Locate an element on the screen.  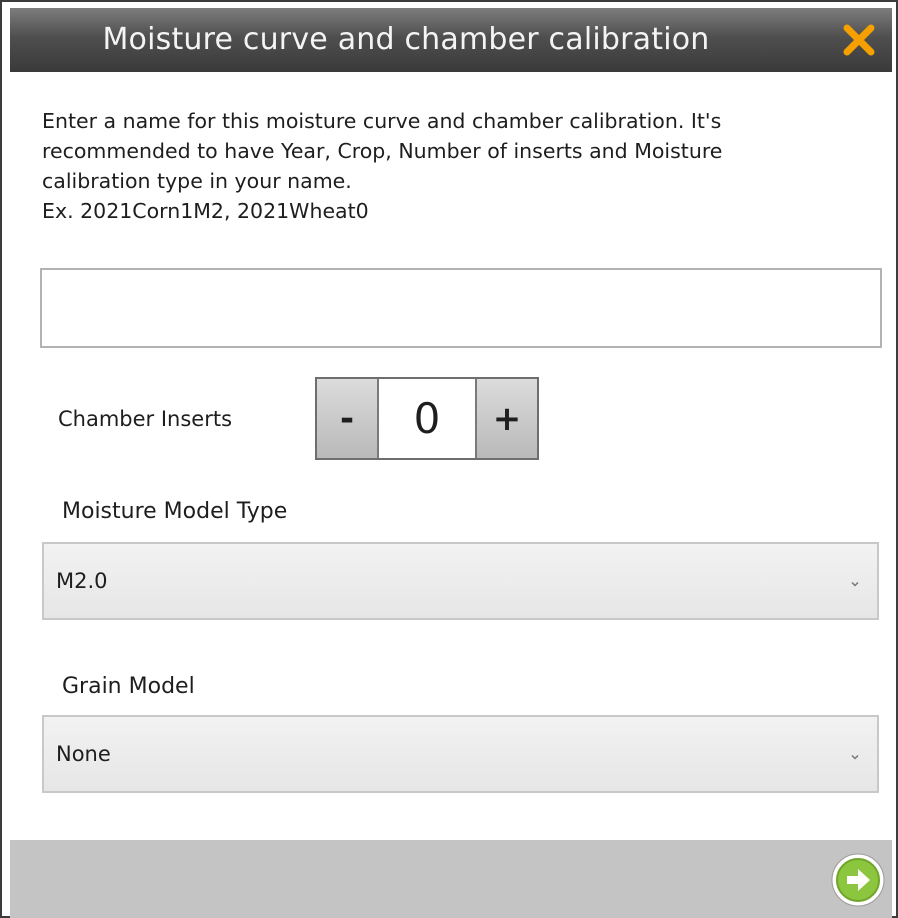
increment-button: + is located at coordinates (506, 418).